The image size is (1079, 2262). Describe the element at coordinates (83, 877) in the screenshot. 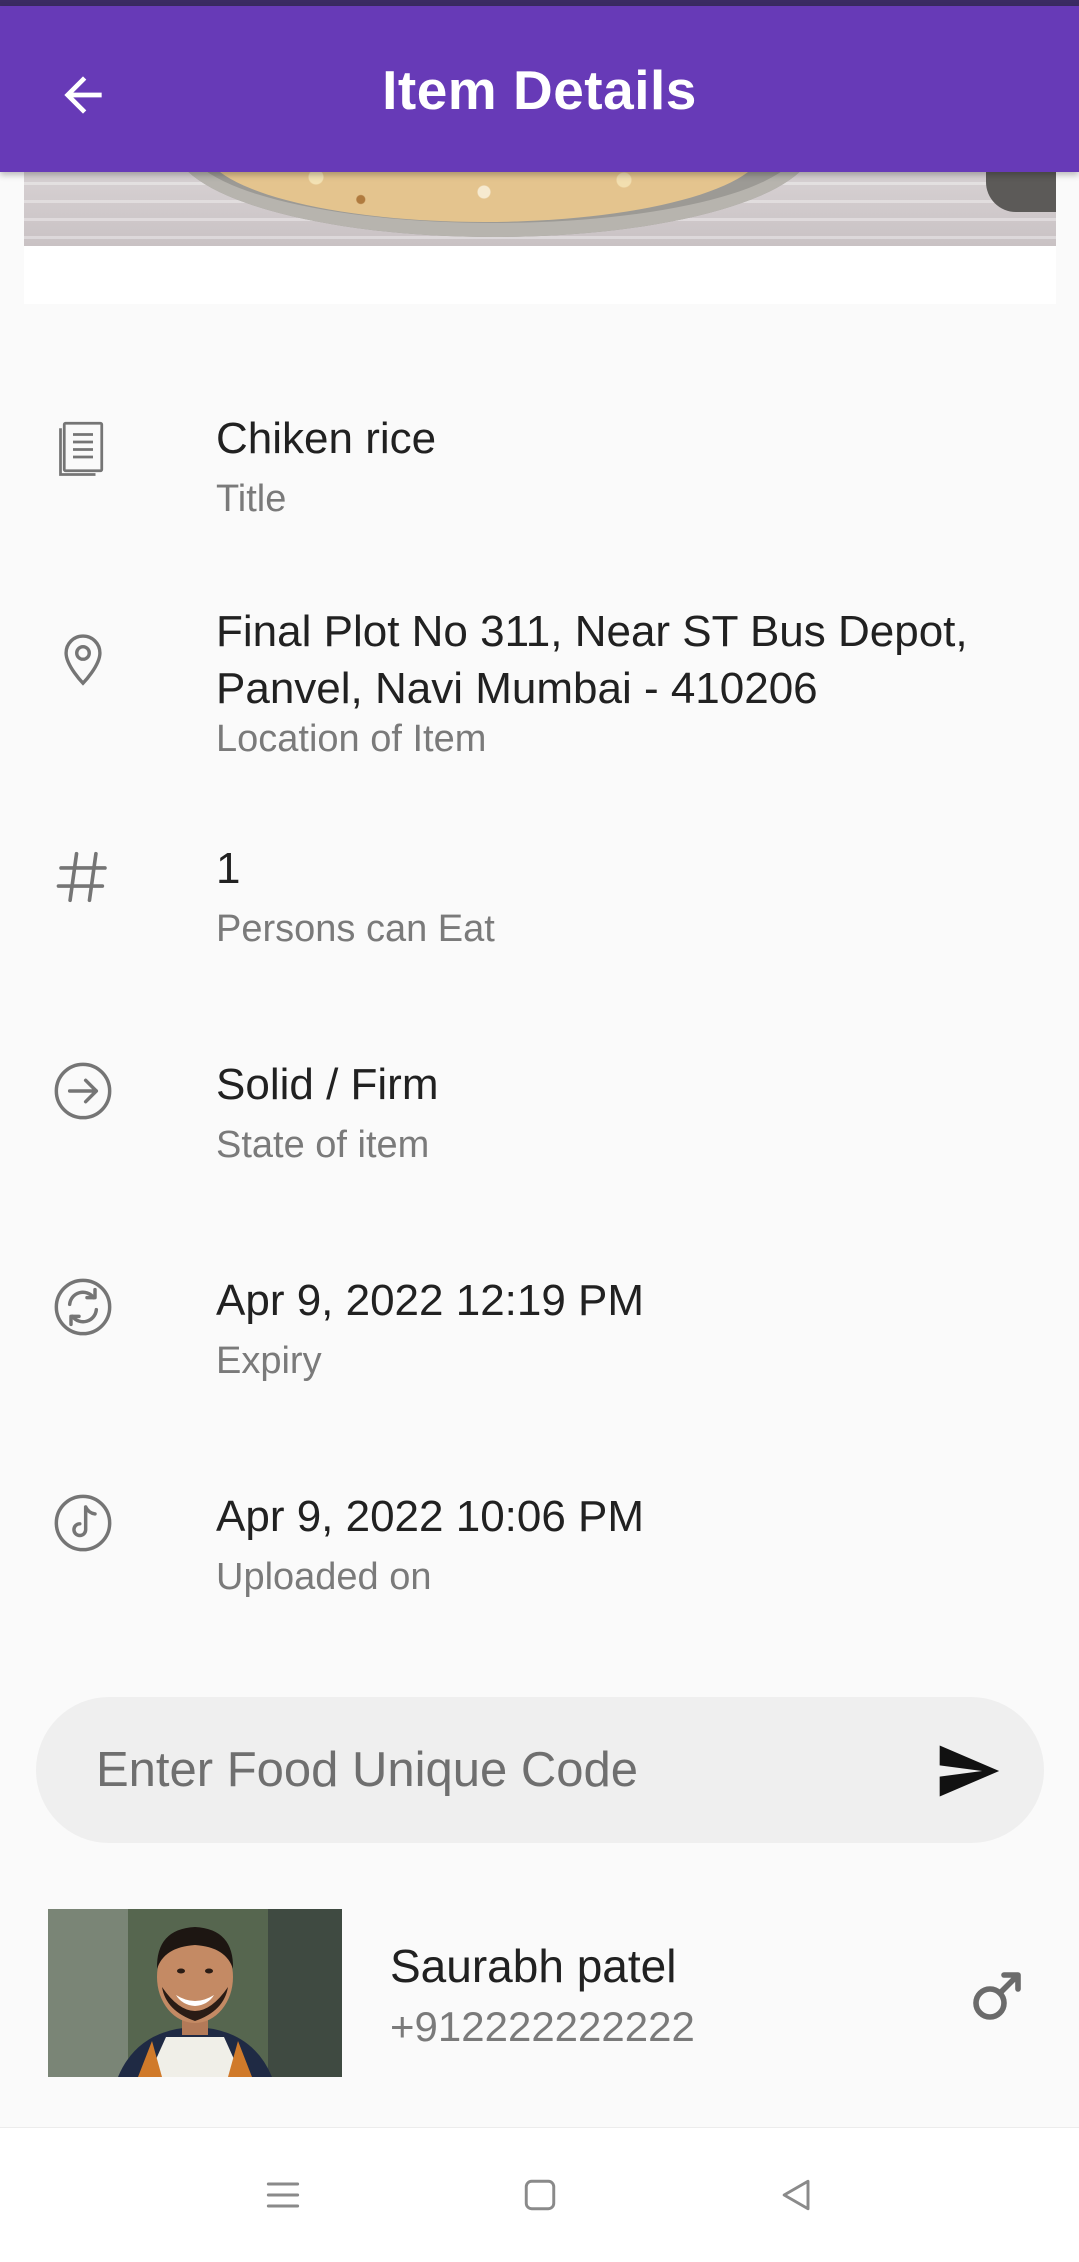

I see `hash-icon` at that location.